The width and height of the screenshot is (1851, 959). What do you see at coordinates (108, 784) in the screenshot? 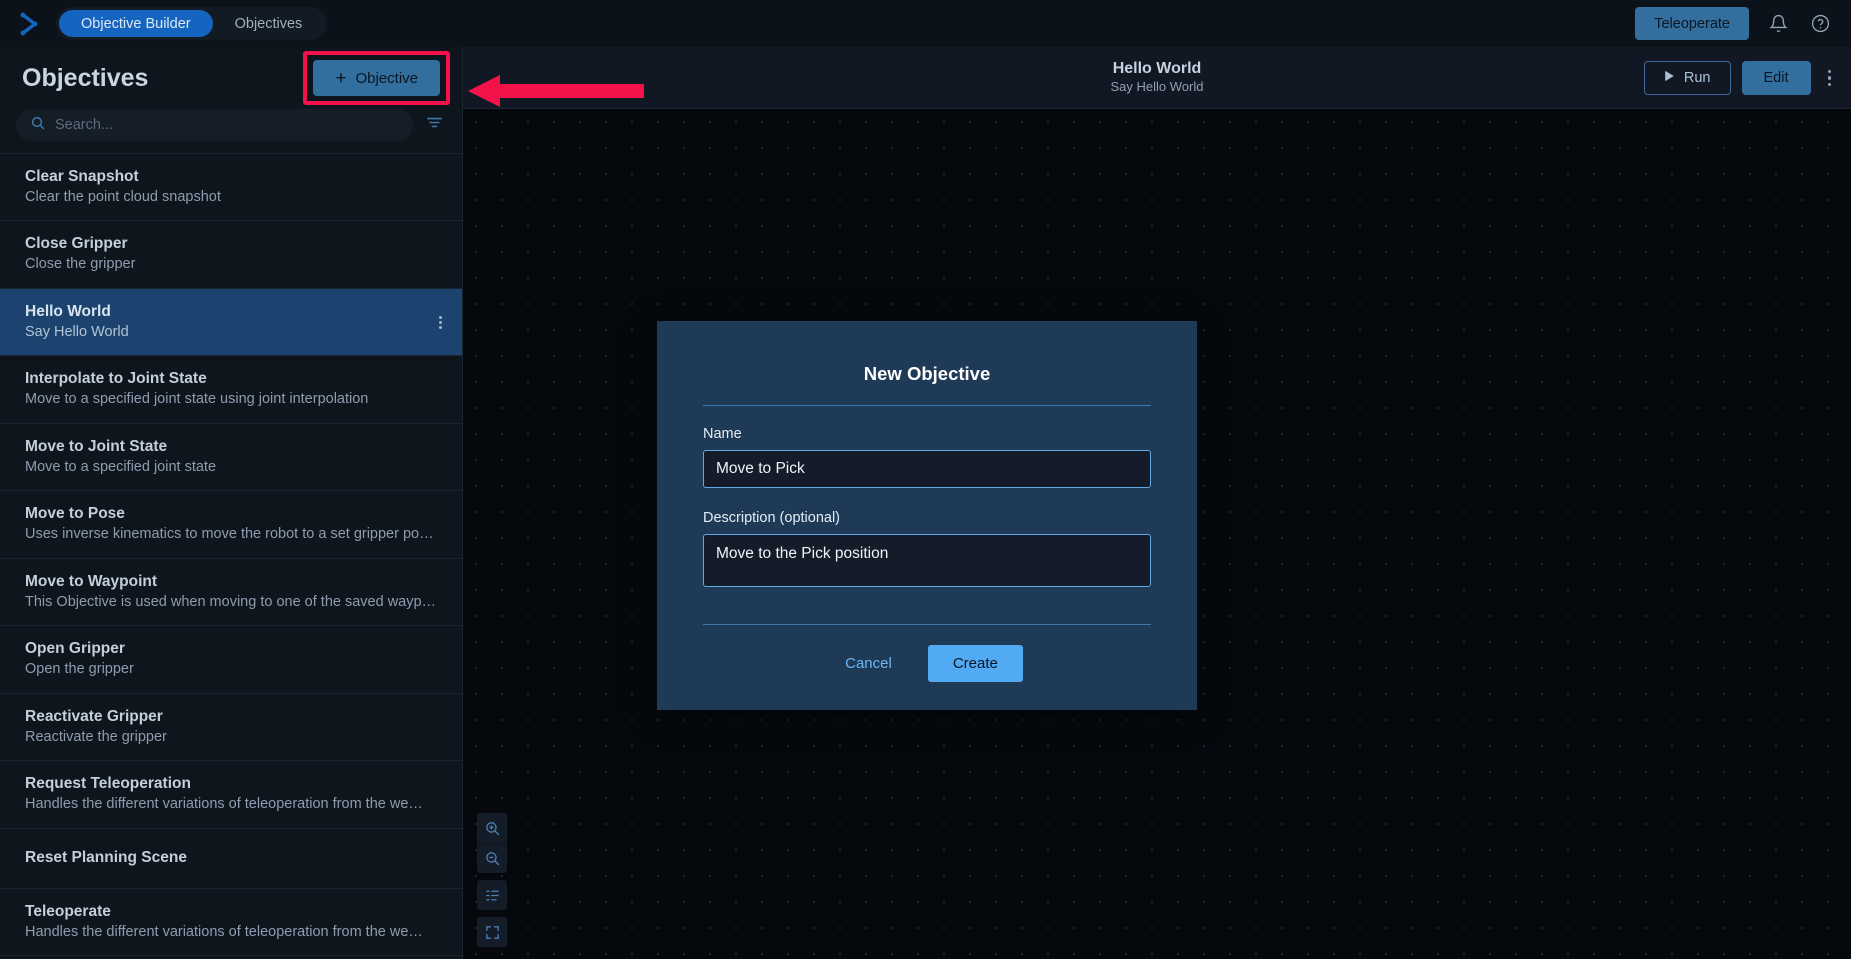
I see `list-item-title: Request Teleoperation` at bounding box center [108, 784].